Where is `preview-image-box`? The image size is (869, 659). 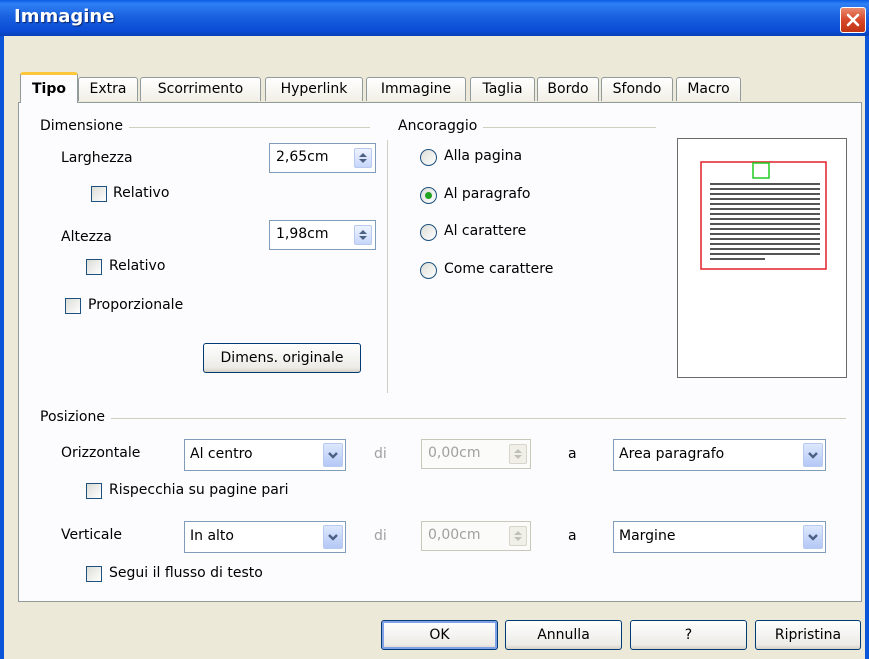
preview-image-box is located at coordinates (761, 170).